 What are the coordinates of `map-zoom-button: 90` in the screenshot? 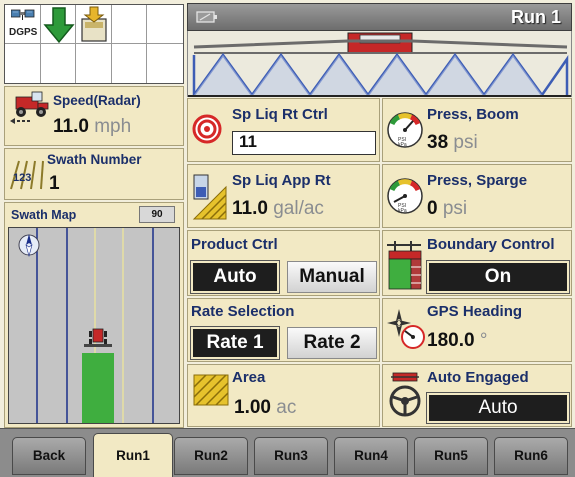 It's located at (157, 214).